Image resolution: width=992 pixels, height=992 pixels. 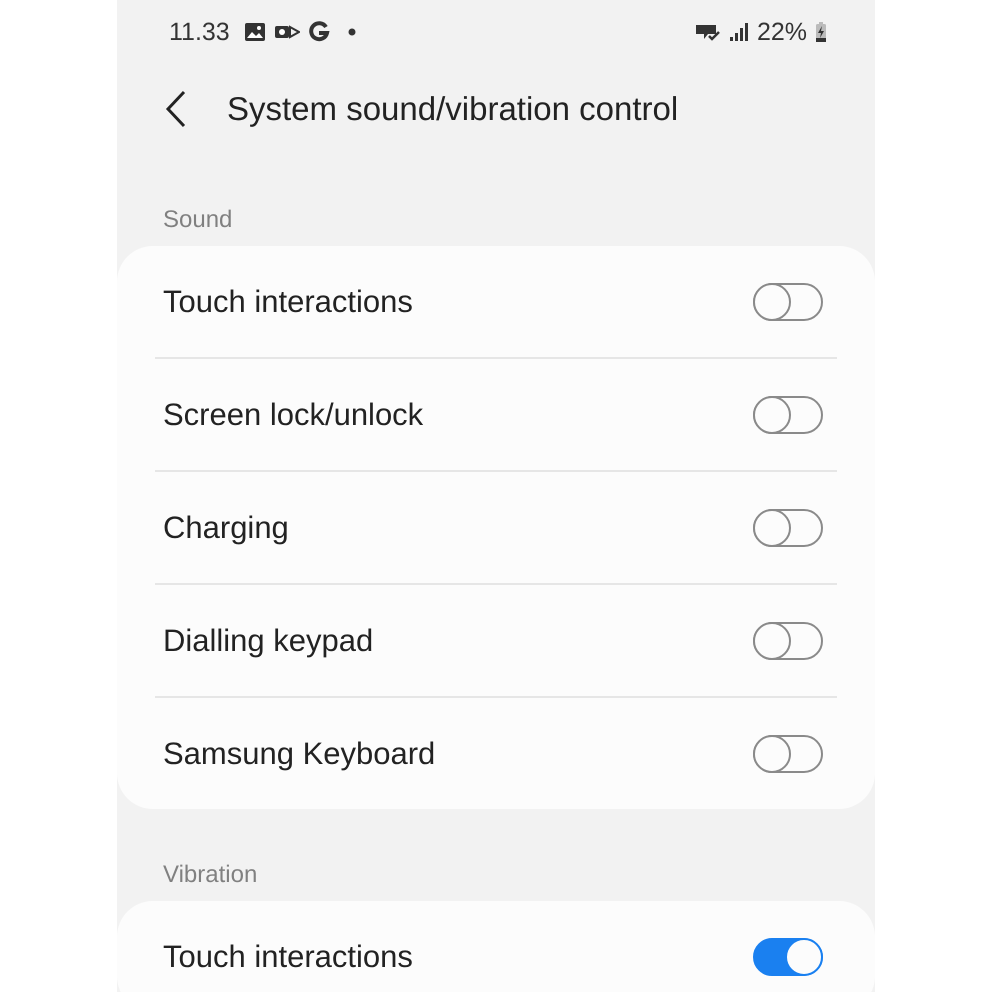 What do you see at coordinates (255, 32) in the screenshot?
I see `image-icon` at bounding box center [255, 32].